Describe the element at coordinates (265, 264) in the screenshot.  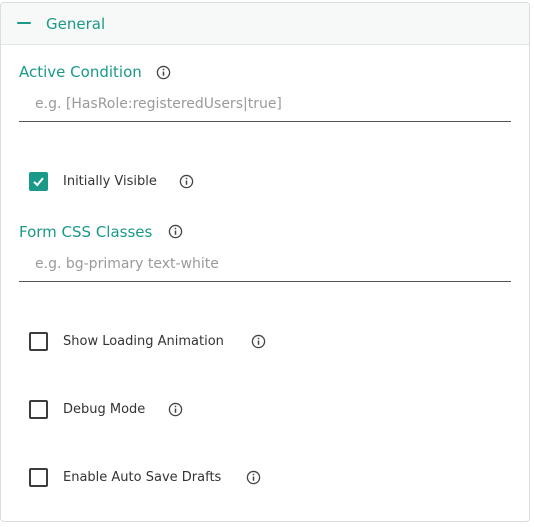
I see `form-css-classes-input` at that location.